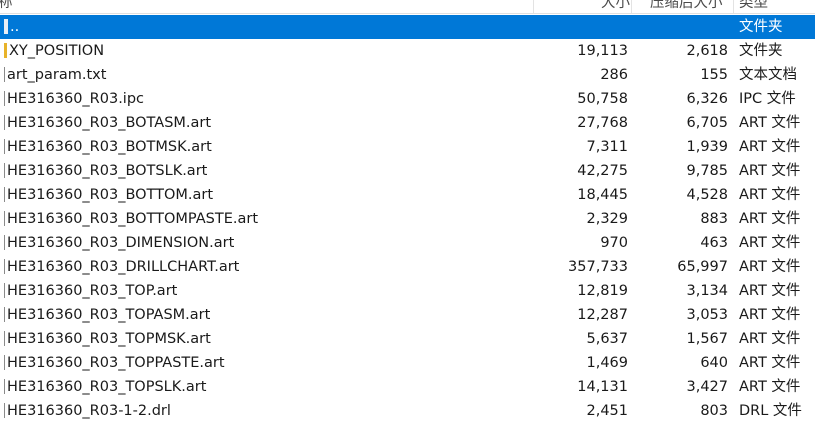 The height and width of the screenshot is (445, 815). Describe the element at coordinates (714, 411) in the screenshot. I see `file-packed-size: 803` at that location.